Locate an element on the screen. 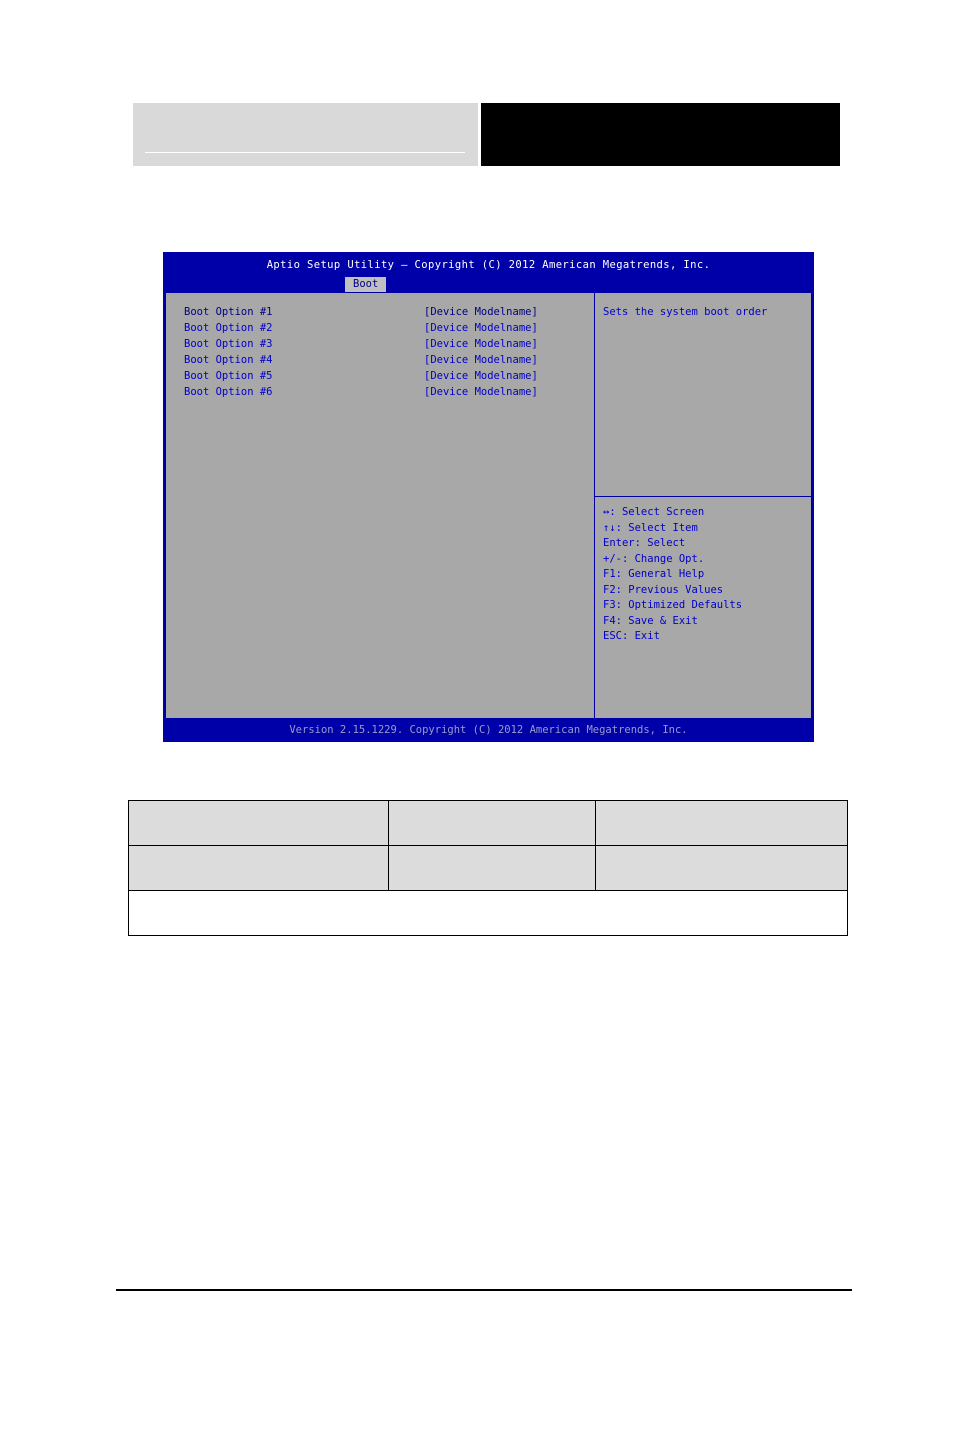 The image size is (954, 1434). boot-option-value-6: [Device Modelname] is located at coordinates (481, 392).